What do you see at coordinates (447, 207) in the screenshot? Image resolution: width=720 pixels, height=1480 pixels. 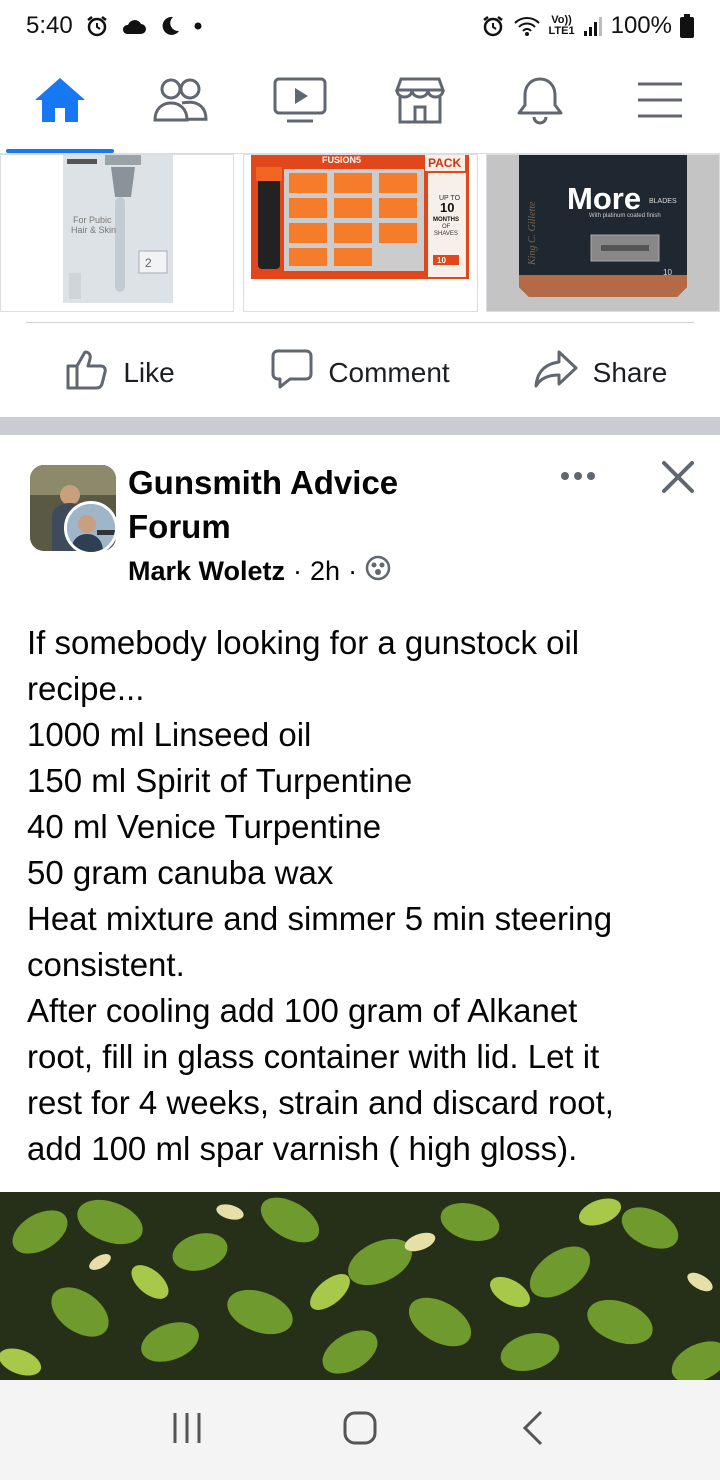 I see `fusion5-months-number: 10` at bounding box center [447, 207].